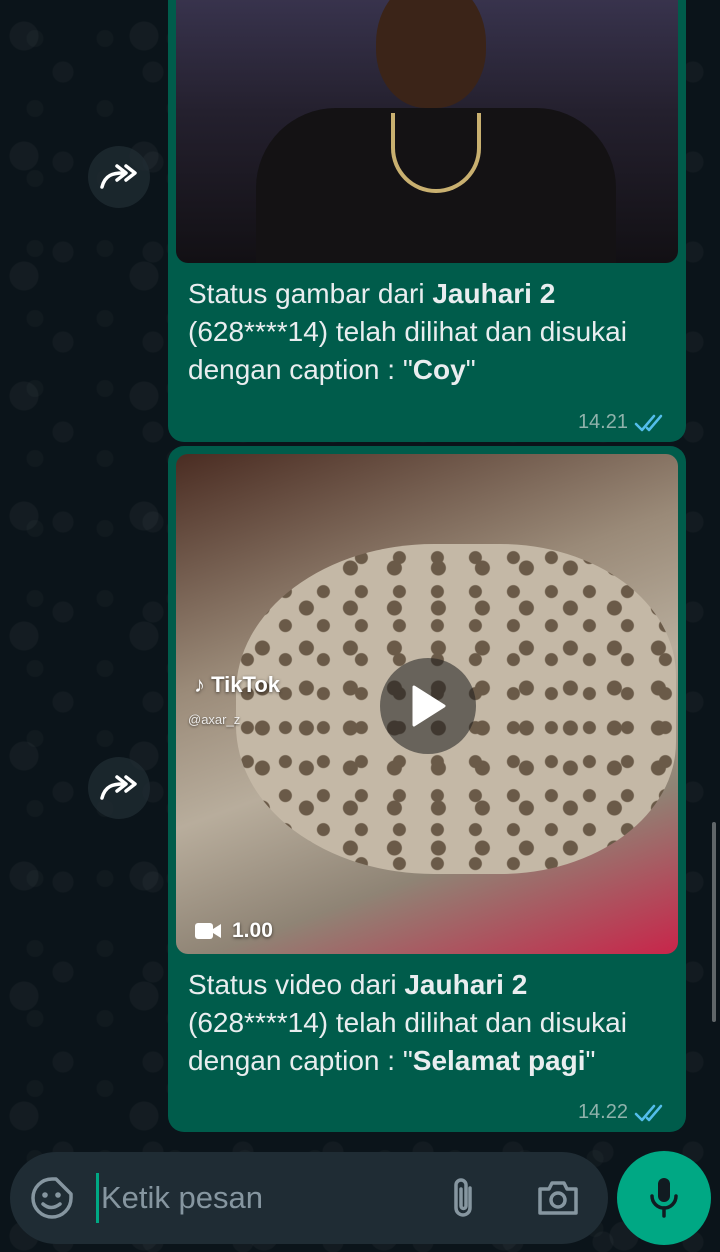  I want to click on status-image, so click(427, 131).